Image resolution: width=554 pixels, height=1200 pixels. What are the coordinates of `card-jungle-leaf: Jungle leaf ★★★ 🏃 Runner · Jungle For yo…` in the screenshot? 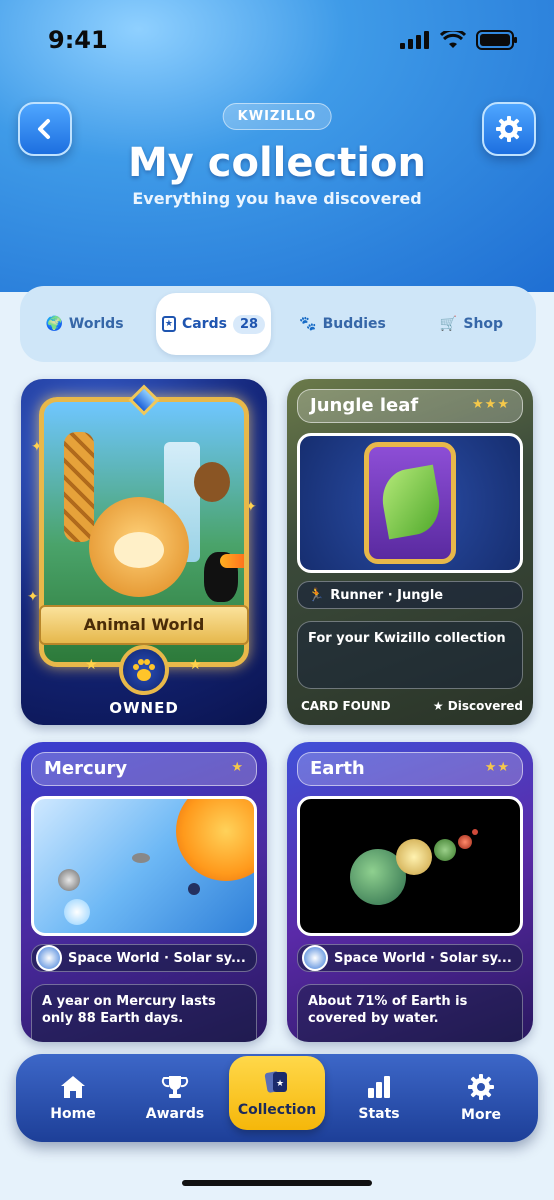 It's located at (410, 552).